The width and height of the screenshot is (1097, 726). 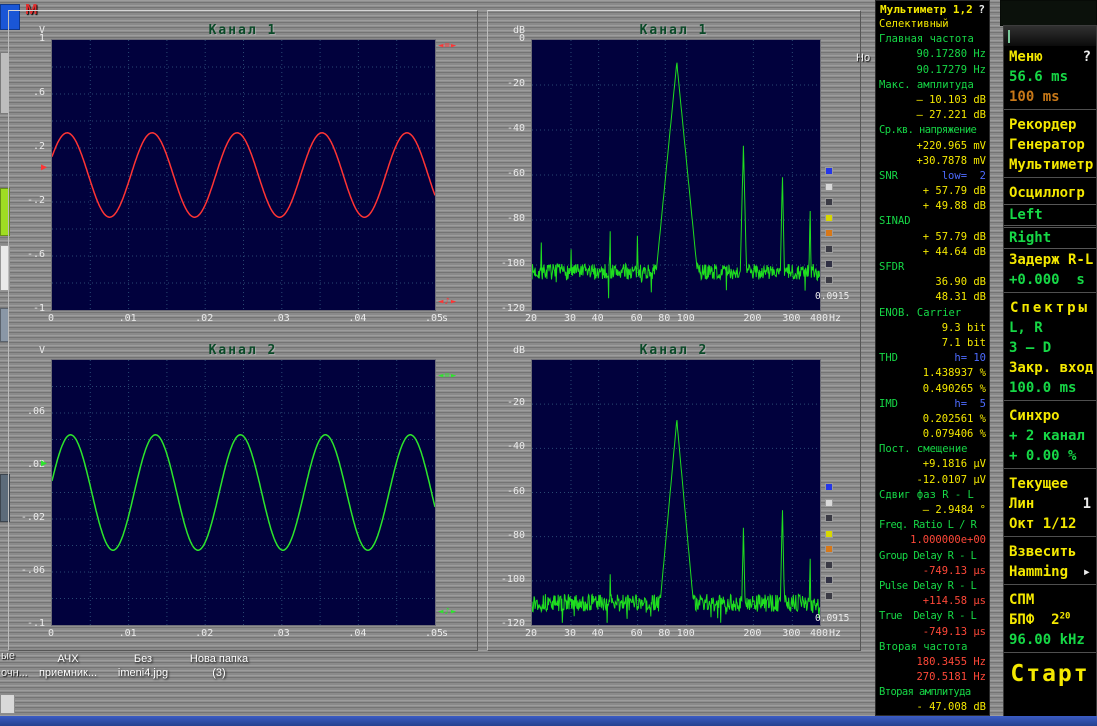 I want to click on metric-value: 9.3 bit, so click(x=963, y=327).